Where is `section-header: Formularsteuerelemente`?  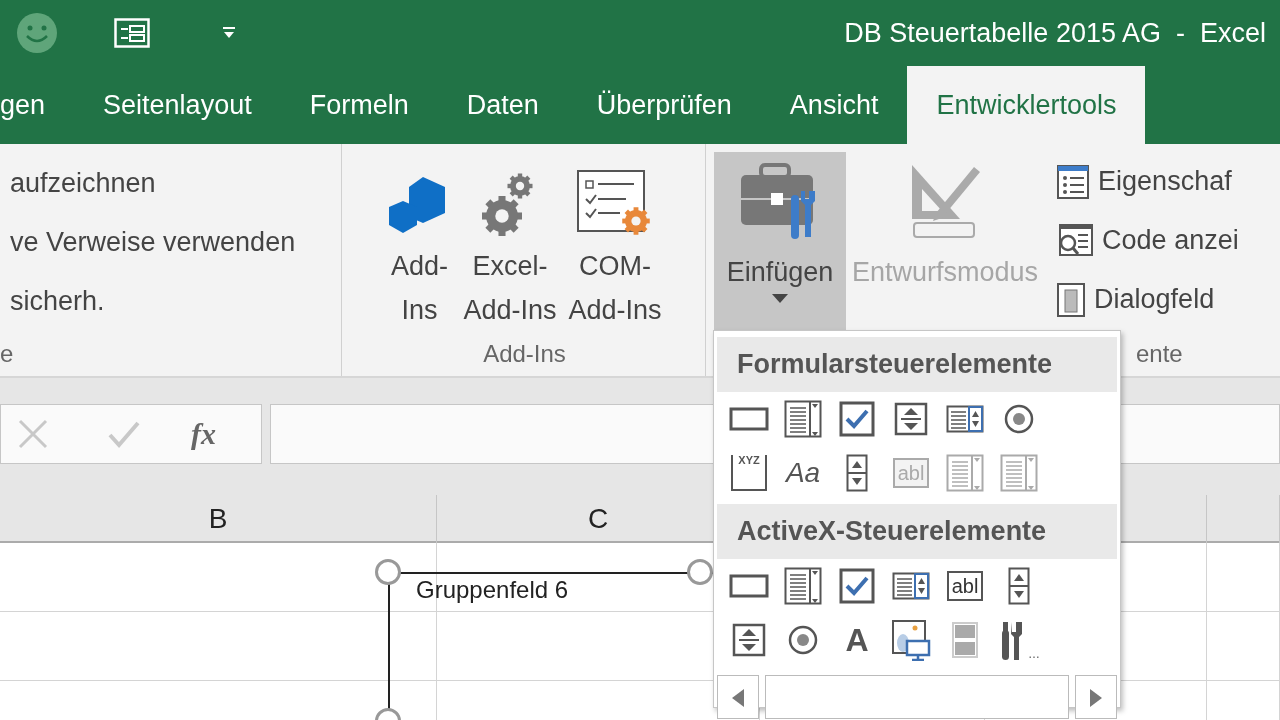 section-header: Formularsteuerelemente is located at coordinates (895, 365).